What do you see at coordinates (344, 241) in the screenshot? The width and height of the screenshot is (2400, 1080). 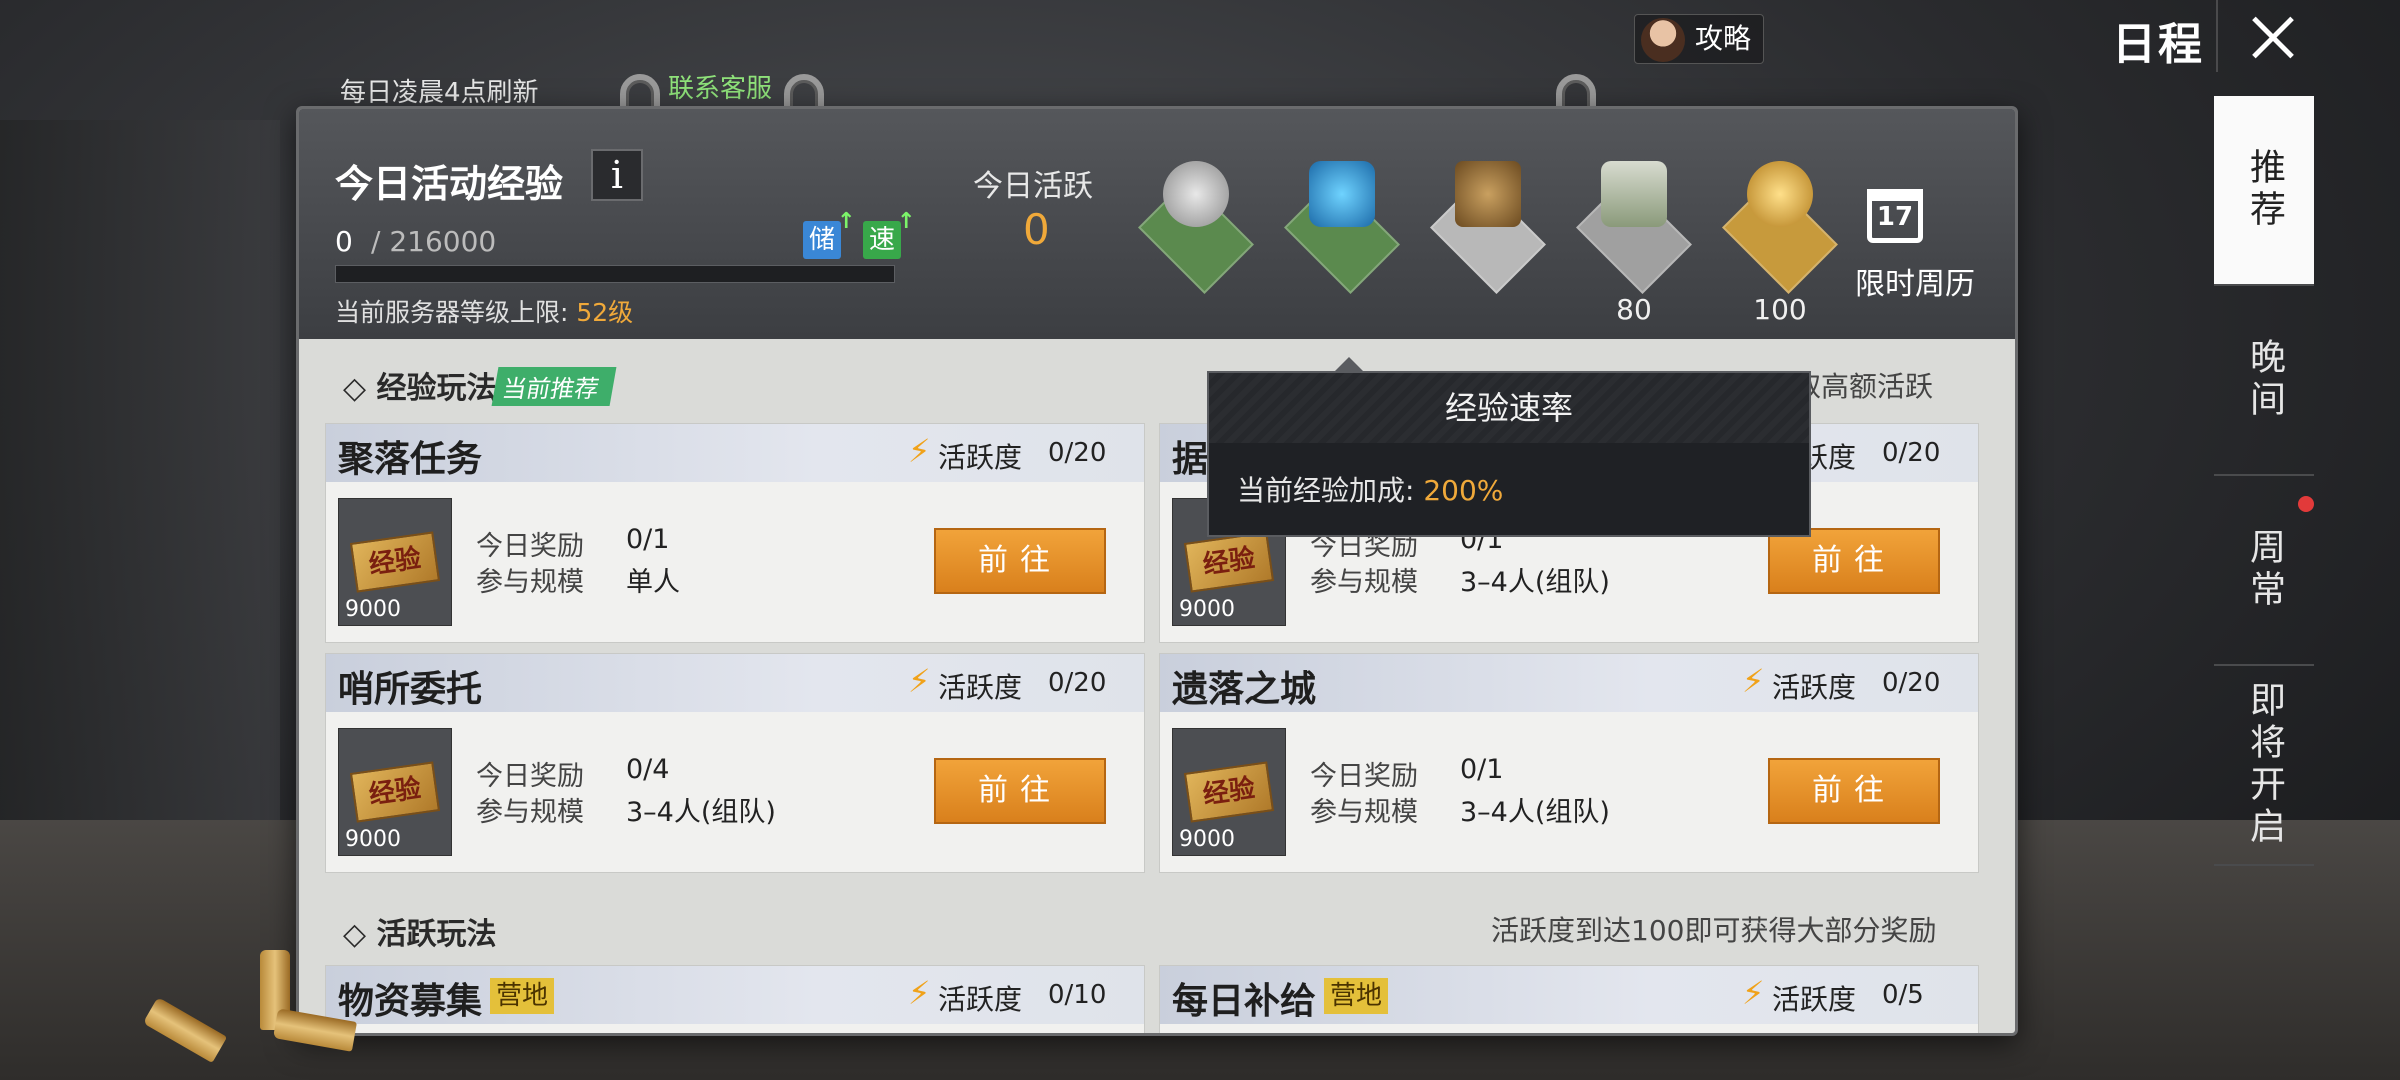 I see `exp-current: 0` at bounding box center [344, 241].